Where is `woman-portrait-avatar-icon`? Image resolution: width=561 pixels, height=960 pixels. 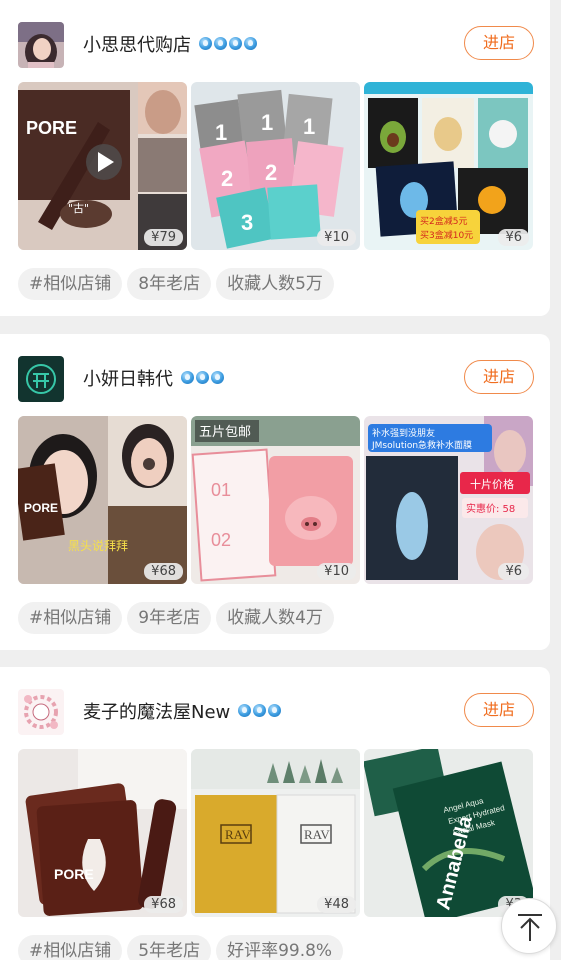 woman-portrait-avatar-icon is located at coordinates (41, 45).